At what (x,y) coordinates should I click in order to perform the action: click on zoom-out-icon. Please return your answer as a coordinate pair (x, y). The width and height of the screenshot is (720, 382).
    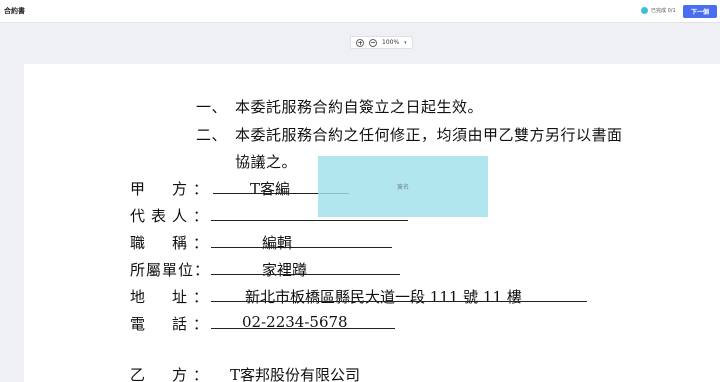
    Looking at the image, I should click on (373, 42).